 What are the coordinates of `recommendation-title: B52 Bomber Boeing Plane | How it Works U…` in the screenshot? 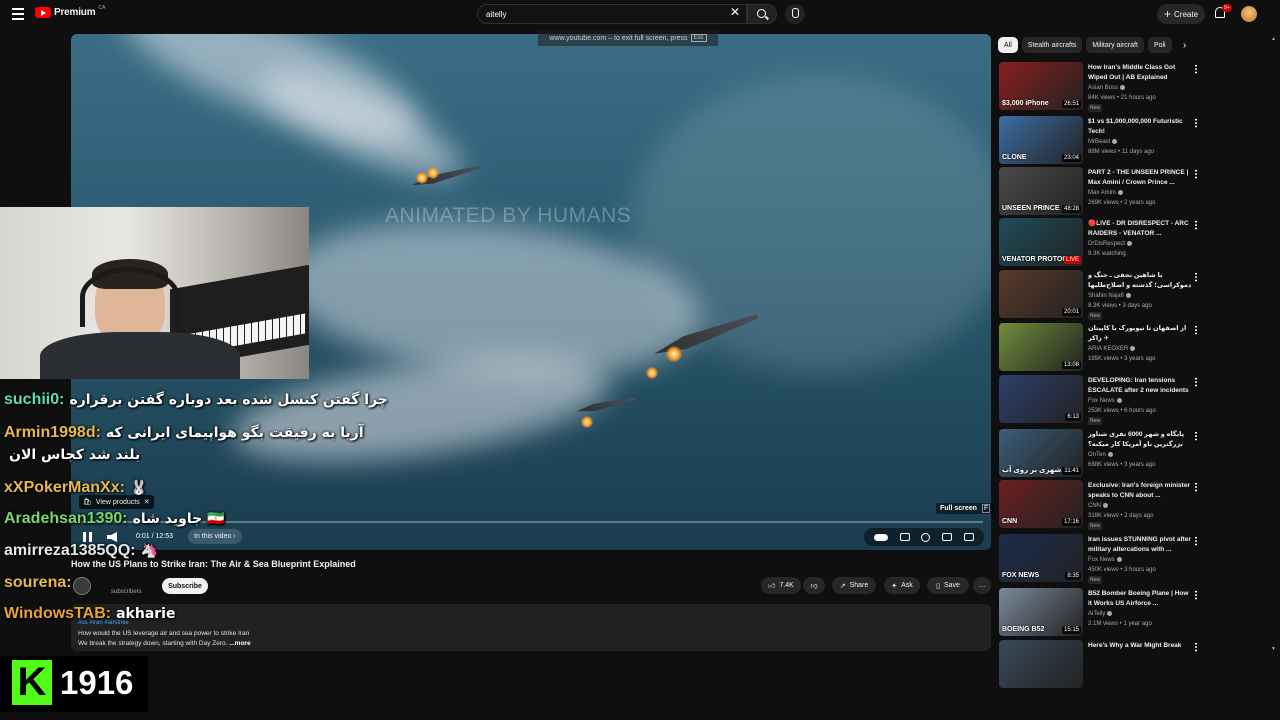 It's located at (1140, 598).